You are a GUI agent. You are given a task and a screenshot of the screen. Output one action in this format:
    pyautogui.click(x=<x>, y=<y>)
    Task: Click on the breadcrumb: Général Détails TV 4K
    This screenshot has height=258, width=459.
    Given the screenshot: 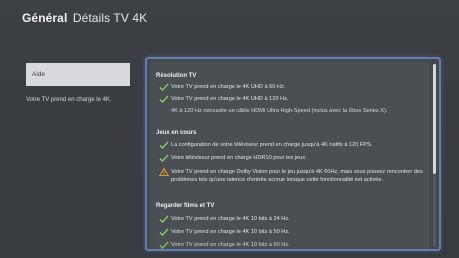 What is the action you would take?
    pyautogui.click(x=84, y=18)
    